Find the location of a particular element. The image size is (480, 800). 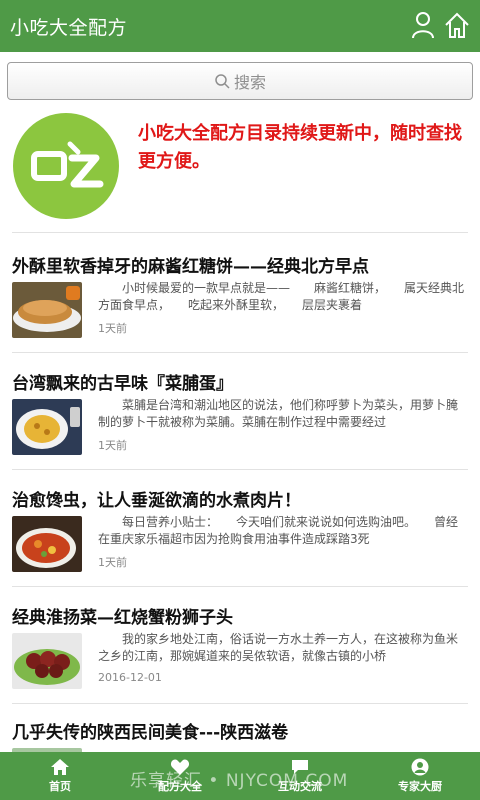

tab-label: 配方大全 is located at coordinates (180, 786).